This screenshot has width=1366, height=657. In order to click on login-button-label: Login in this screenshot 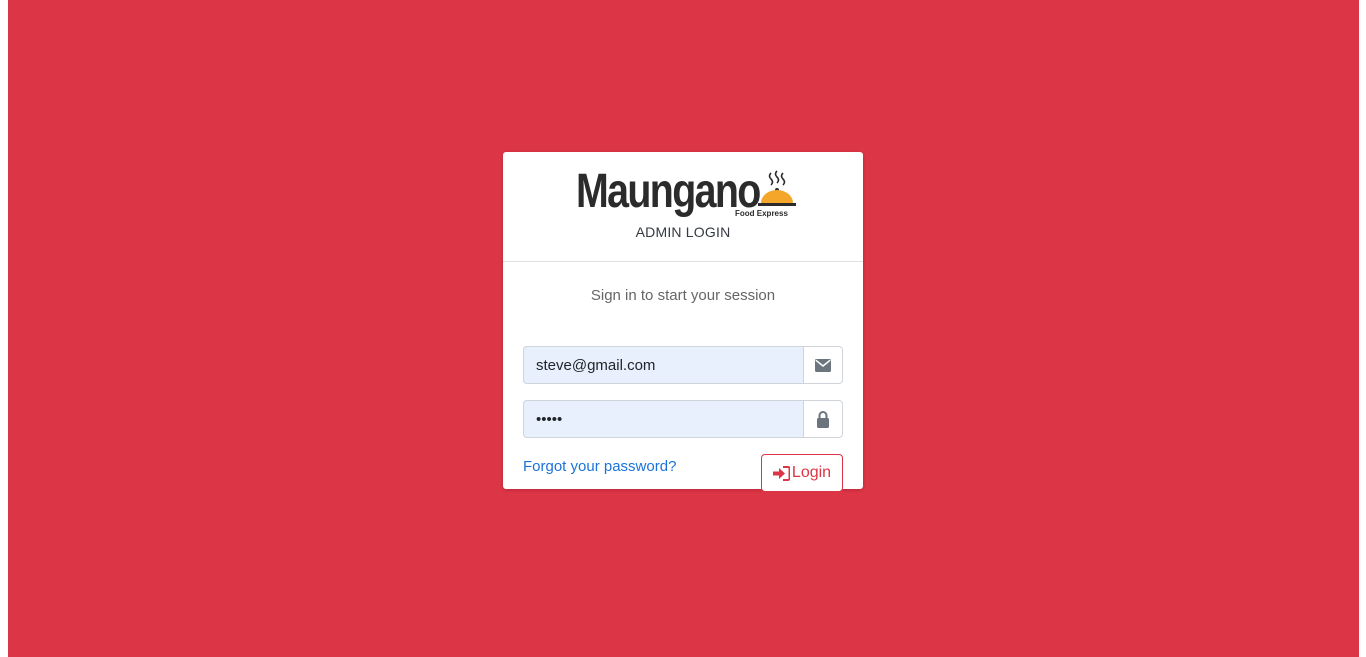, I will do `click(811, 472)`.